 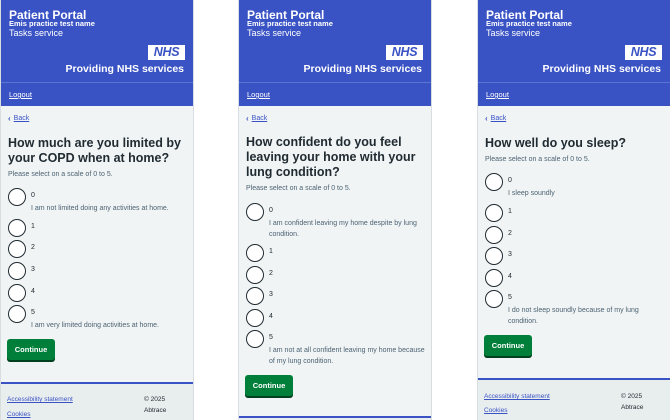 What do you see at coordinates (335, 418) in the screenshot?
I see `site-footer` at bounding box center [335, 418].